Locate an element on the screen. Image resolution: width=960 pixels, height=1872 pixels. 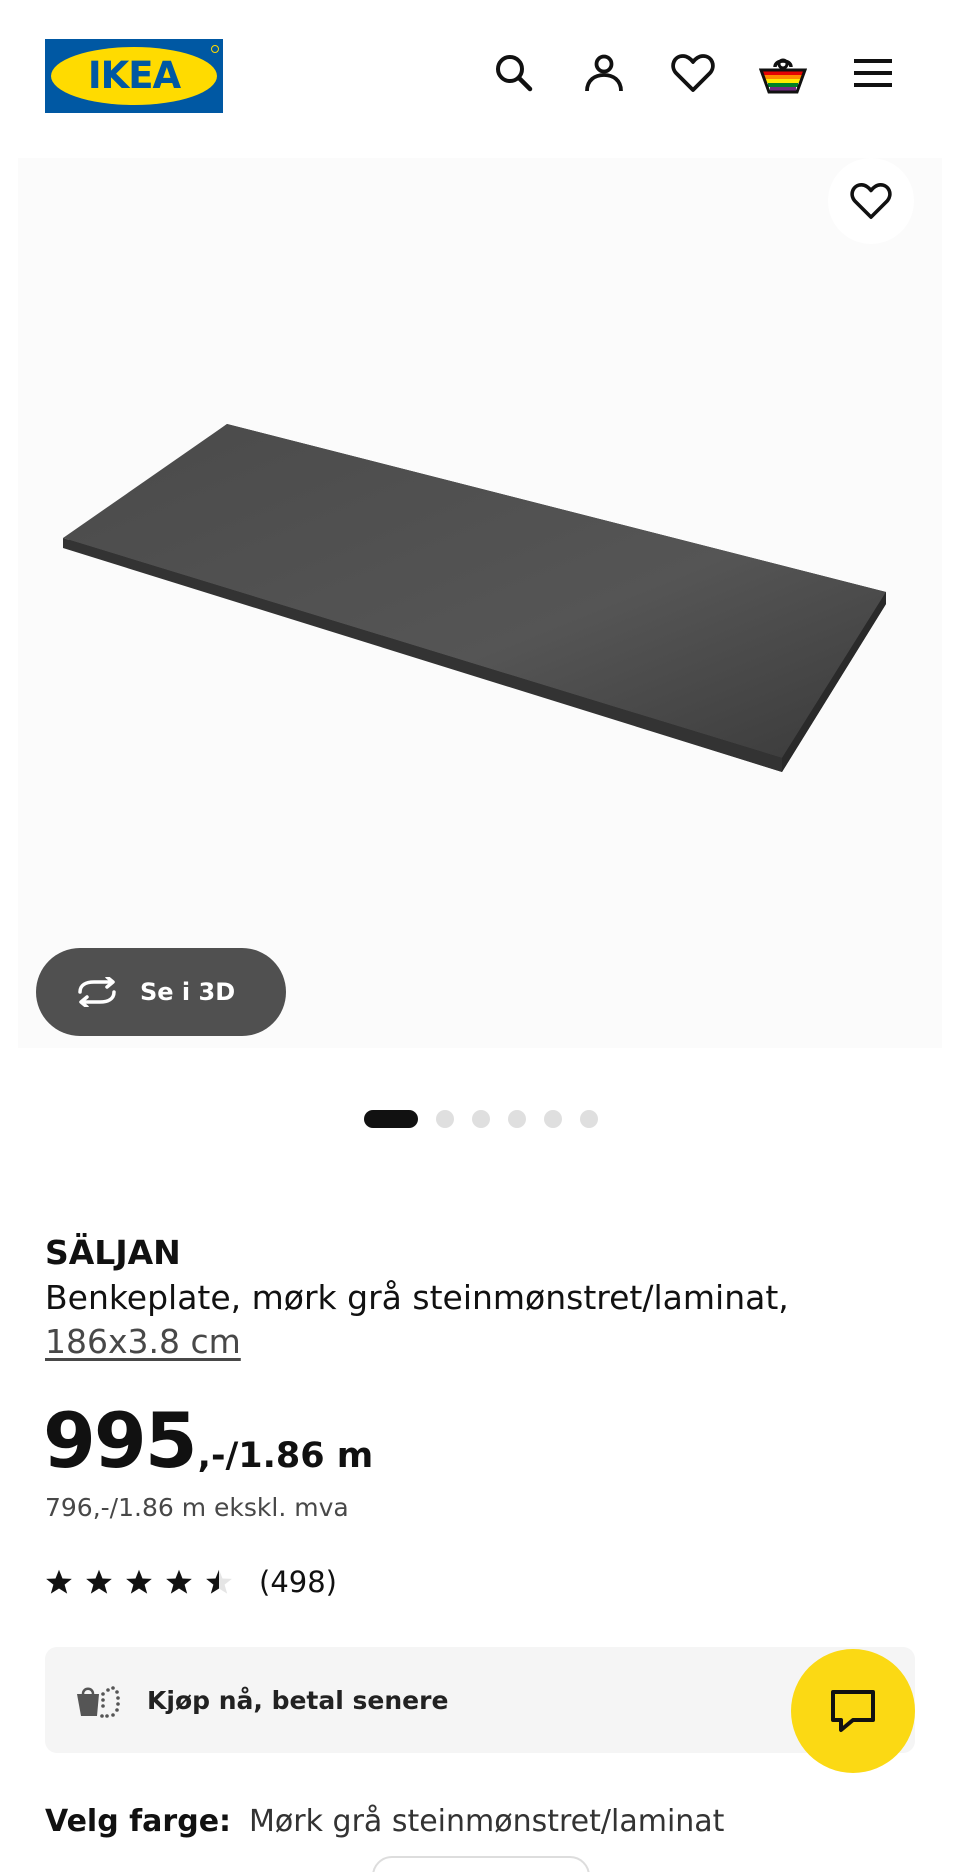
see-in-3d-label: Se i 3D is located at coordinates (188, 992).